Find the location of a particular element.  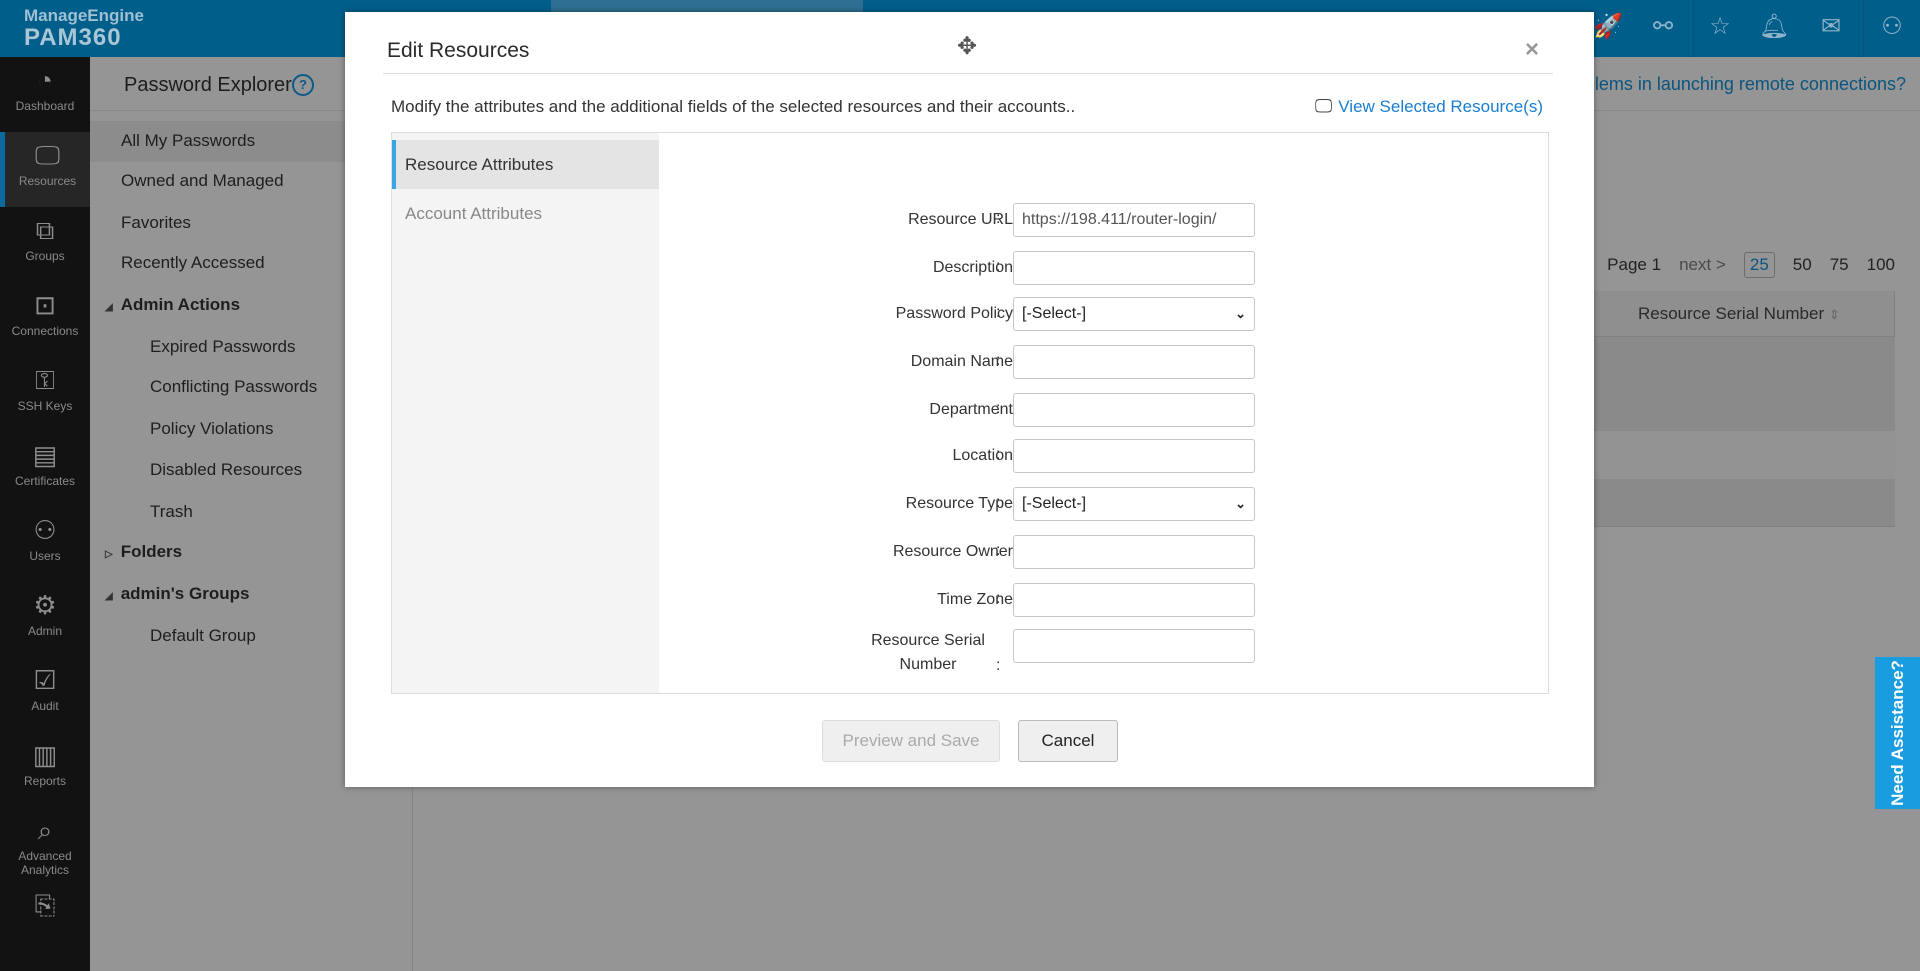

resource-owner-input is located at coordinates (1134, 552).